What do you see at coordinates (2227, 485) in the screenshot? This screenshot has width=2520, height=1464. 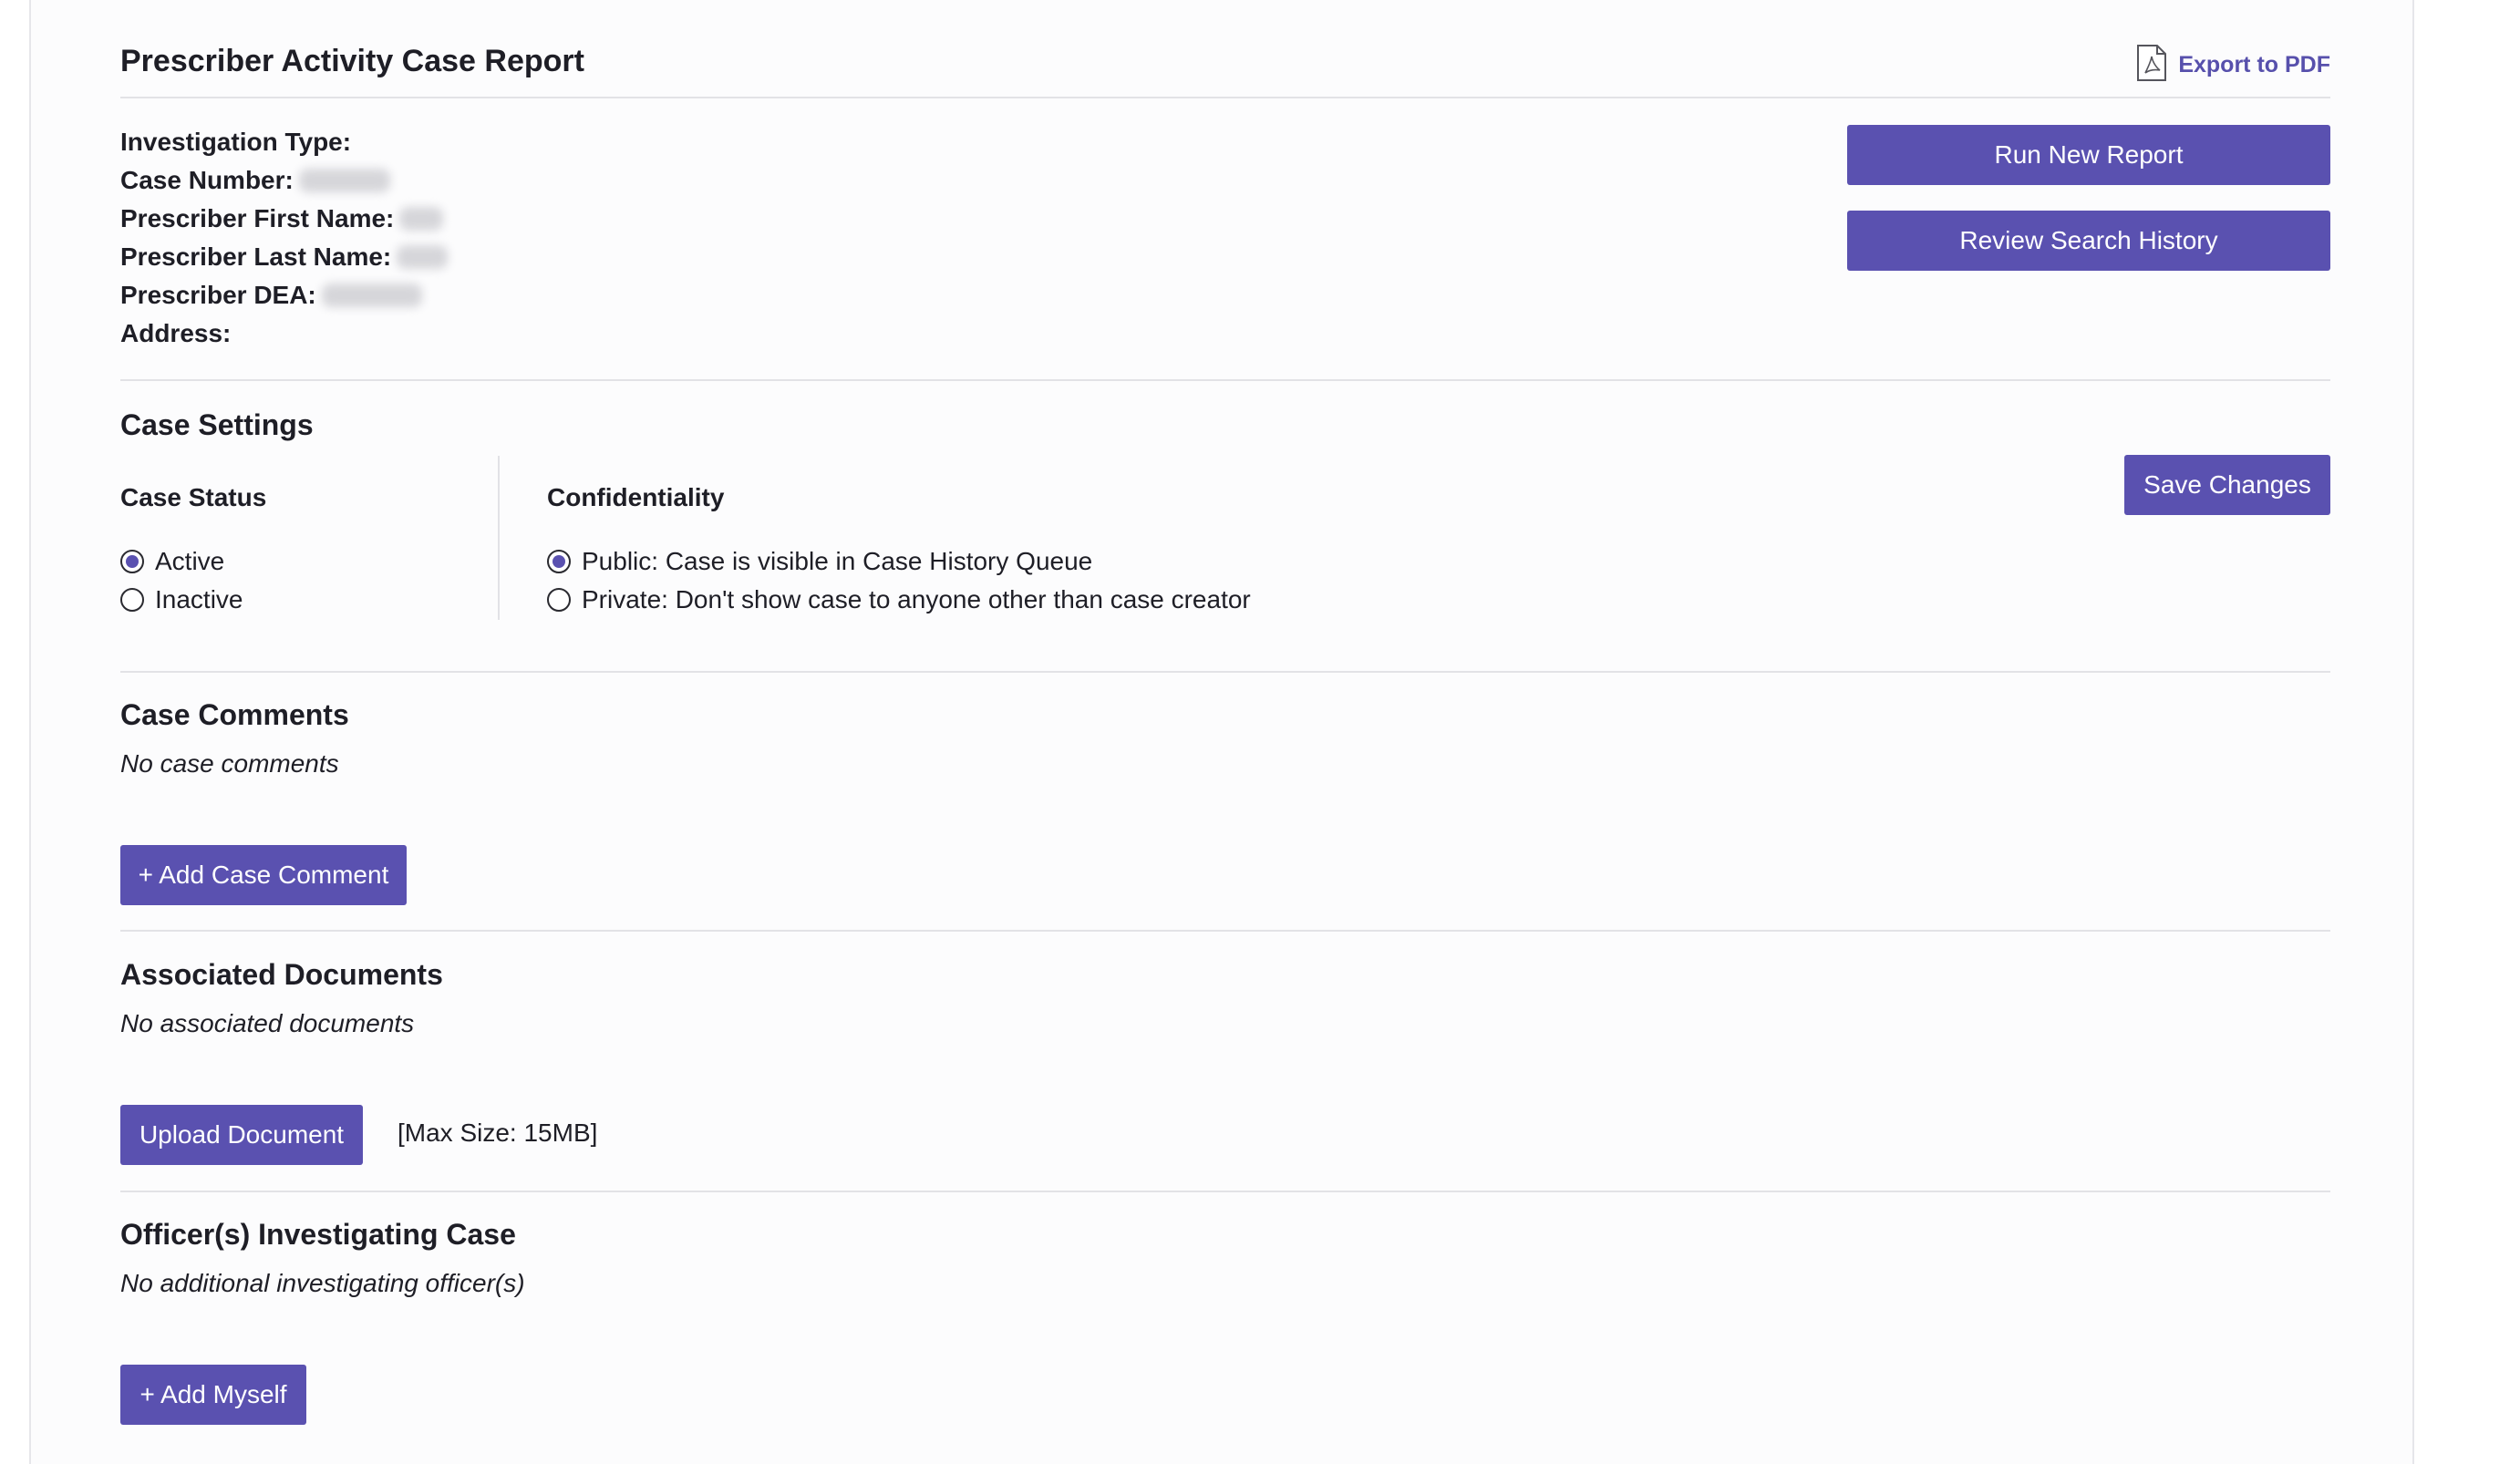 I see `save-changes-button: Save Changes` at bounding box center [2227, 485].